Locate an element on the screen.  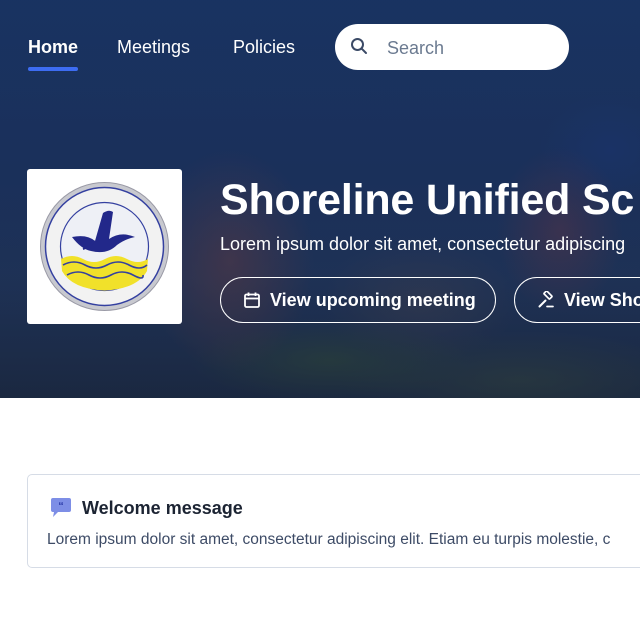
nav-item-policies: Policies is located at coordinates (264, 47).